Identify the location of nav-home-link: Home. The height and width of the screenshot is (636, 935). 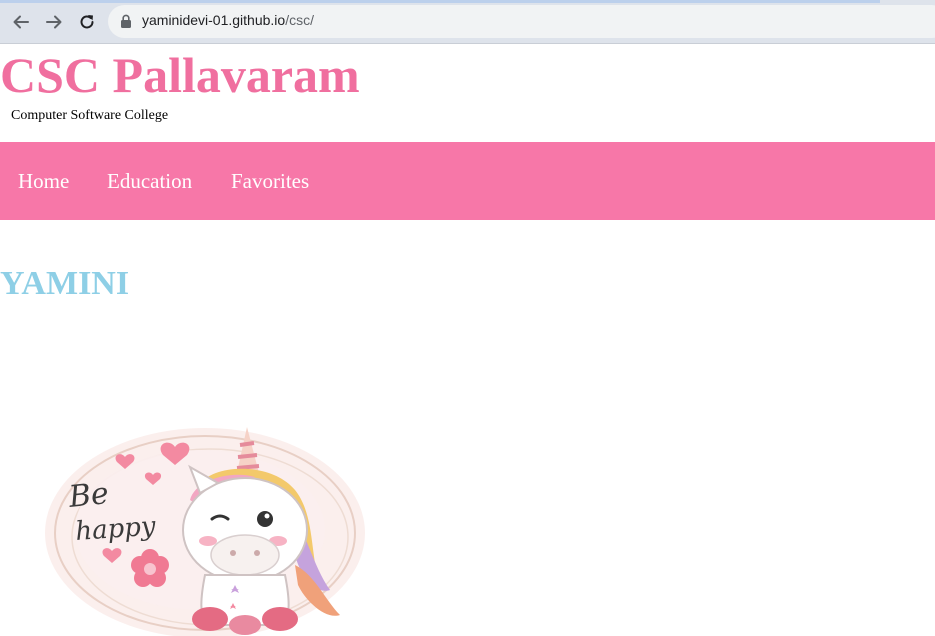
(43, 181).